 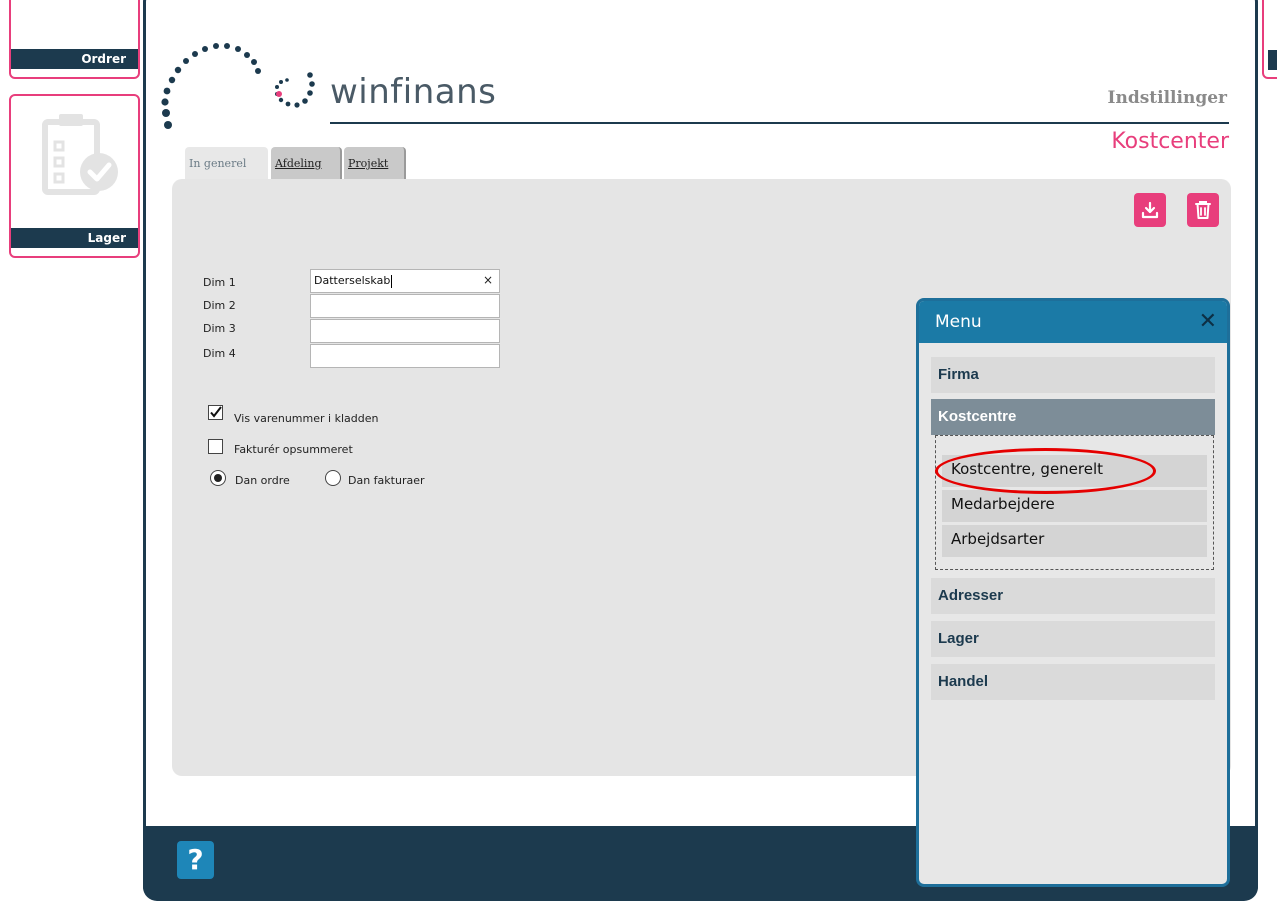 I want to click on menu-header: Menu ✕, so click(x=1073, y=322).